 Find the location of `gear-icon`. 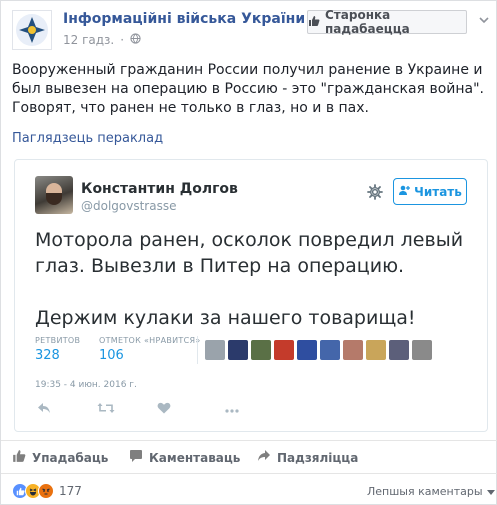

gear-icon is located at coordinates (375, 192).